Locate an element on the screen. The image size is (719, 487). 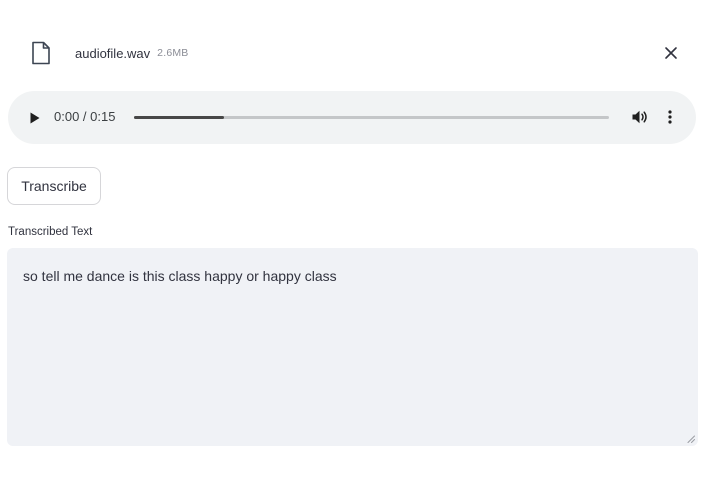
audio-player: 0:00 / 0:15 is located at coordinates (352, 117).